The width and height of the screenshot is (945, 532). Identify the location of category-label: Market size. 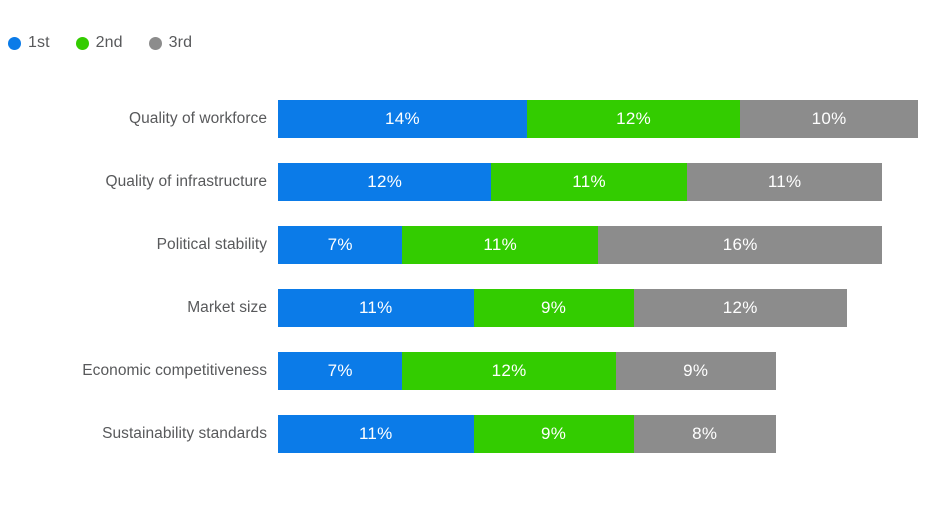
(227, 307).